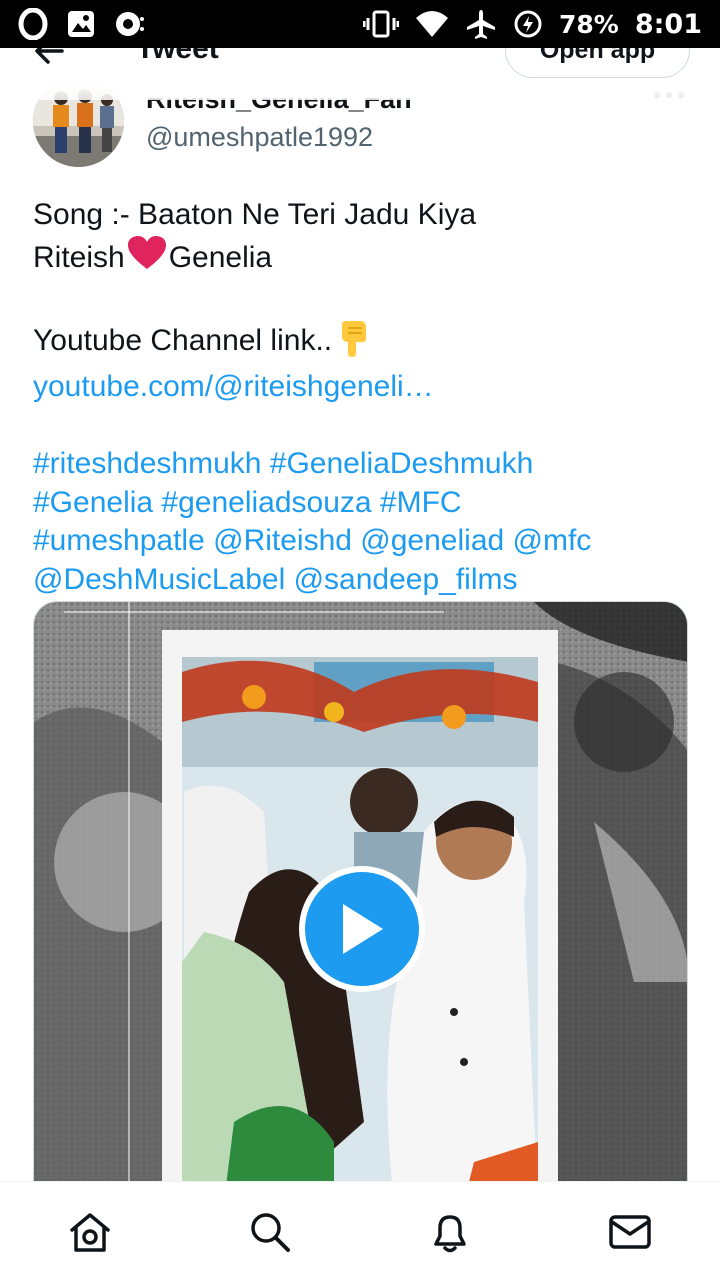  Describe the element at coordinates (363, 503) in the screenshot. I see `hashtags-line-2: #Genelia #geneliadsouza #MFC` at that location.